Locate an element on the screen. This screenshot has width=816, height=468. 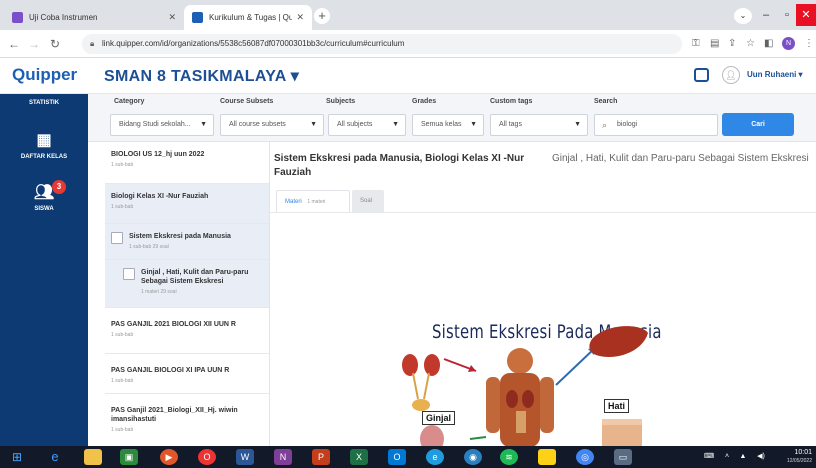
spotify-icon: ≋ is located at coordinates (509, 457).